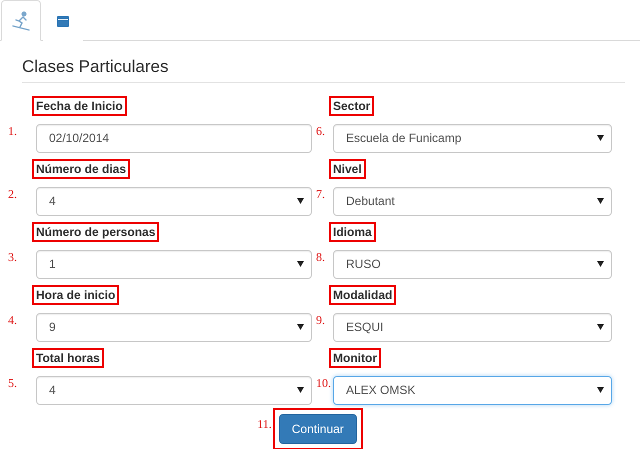  Describe the element at coordinates (63, 20) in the screenshot. I see `calendar-icon` at that location.